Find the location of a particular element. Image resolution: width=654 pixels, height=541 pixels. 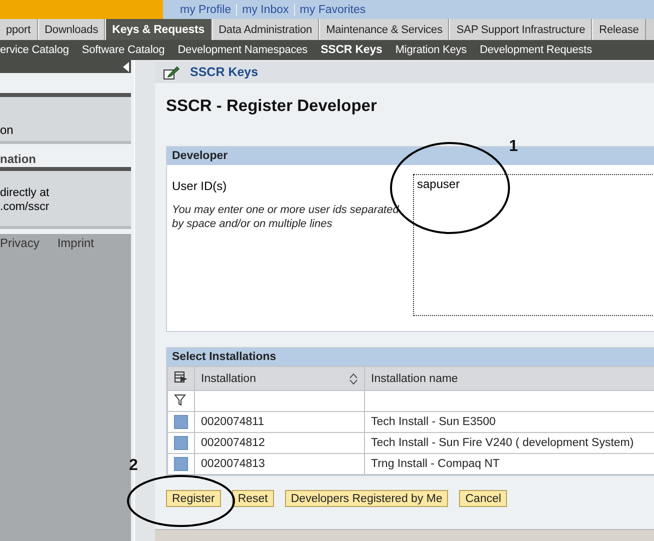

sub-nav-link: ervice Catalog is located at coordinates (34, 50).